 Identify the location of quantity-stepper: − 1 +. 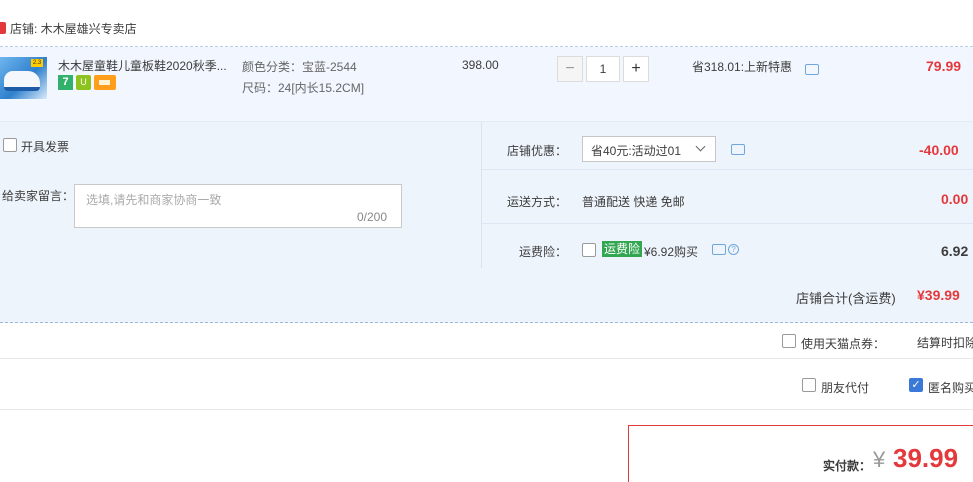
(603, 69).